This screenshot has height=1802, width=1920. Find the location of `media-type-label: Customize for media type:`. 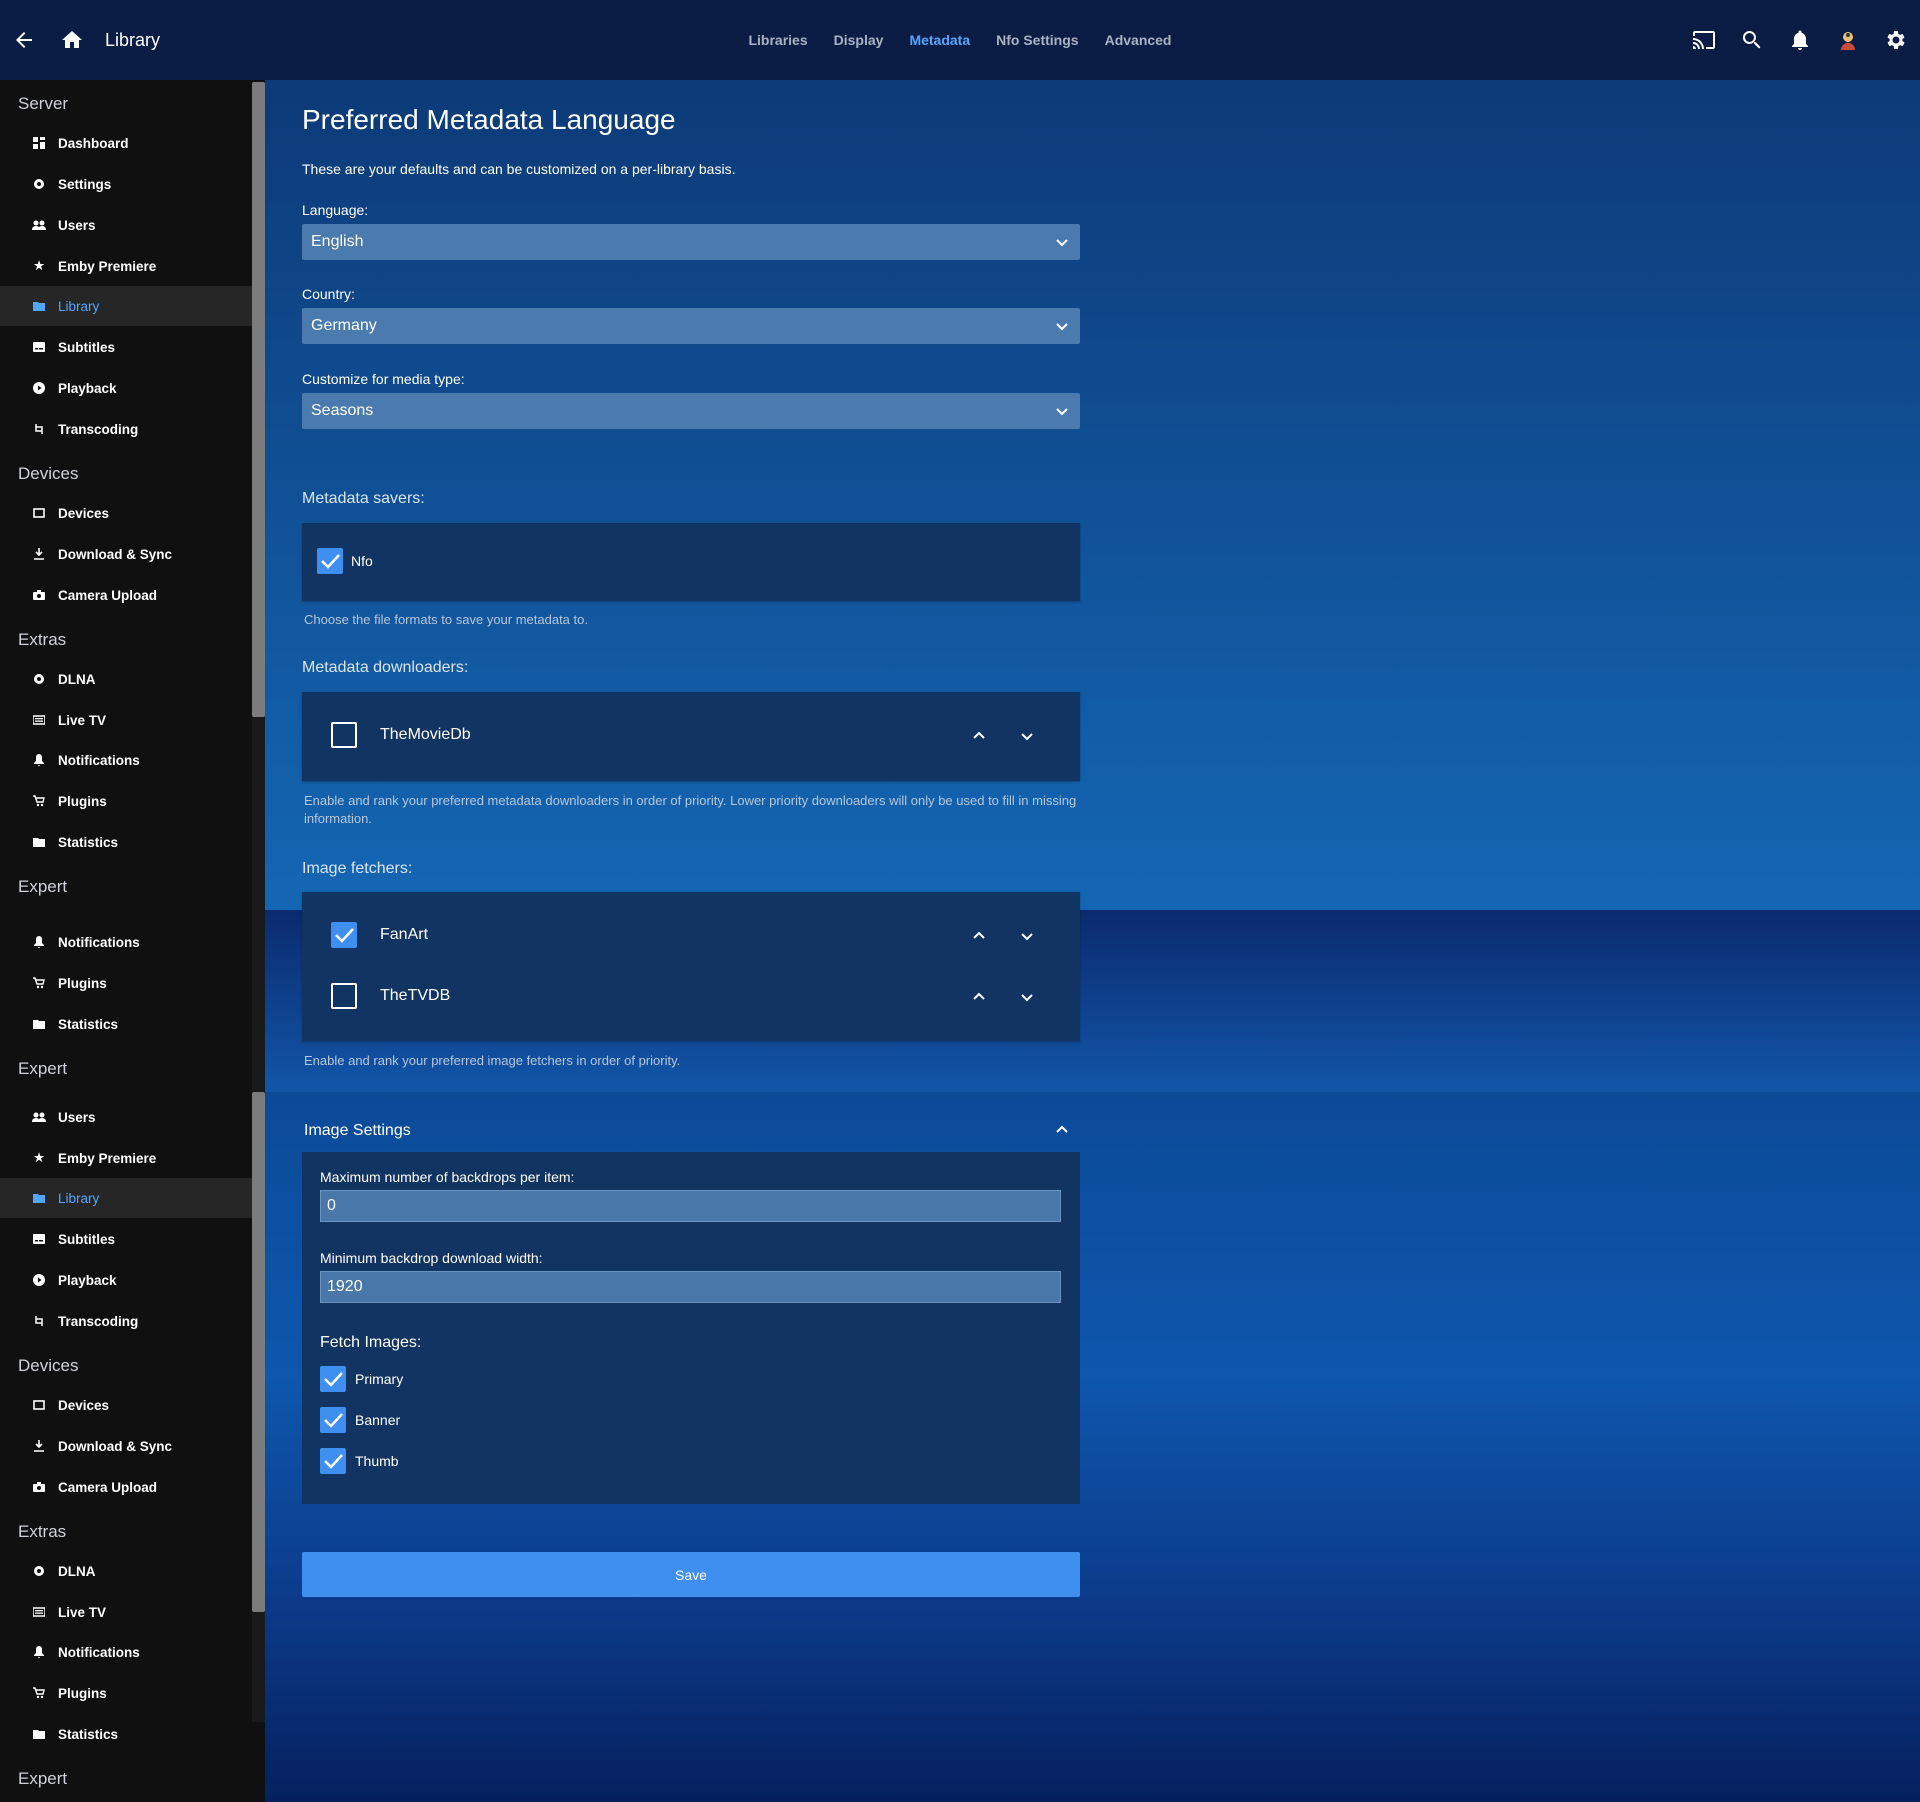

media-type-label: Customize for media type: is located at coordinates (383, 379).